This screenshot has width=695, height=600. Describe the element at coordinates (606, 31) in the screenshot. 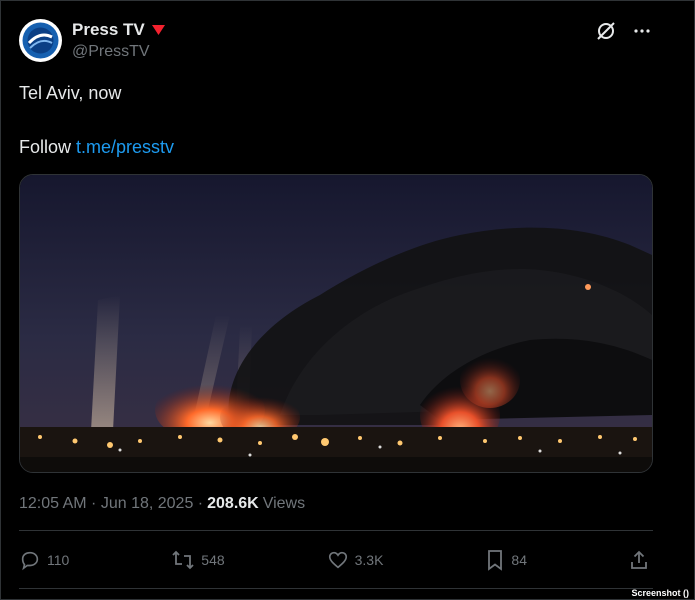

I see `grok-icon` at that location.